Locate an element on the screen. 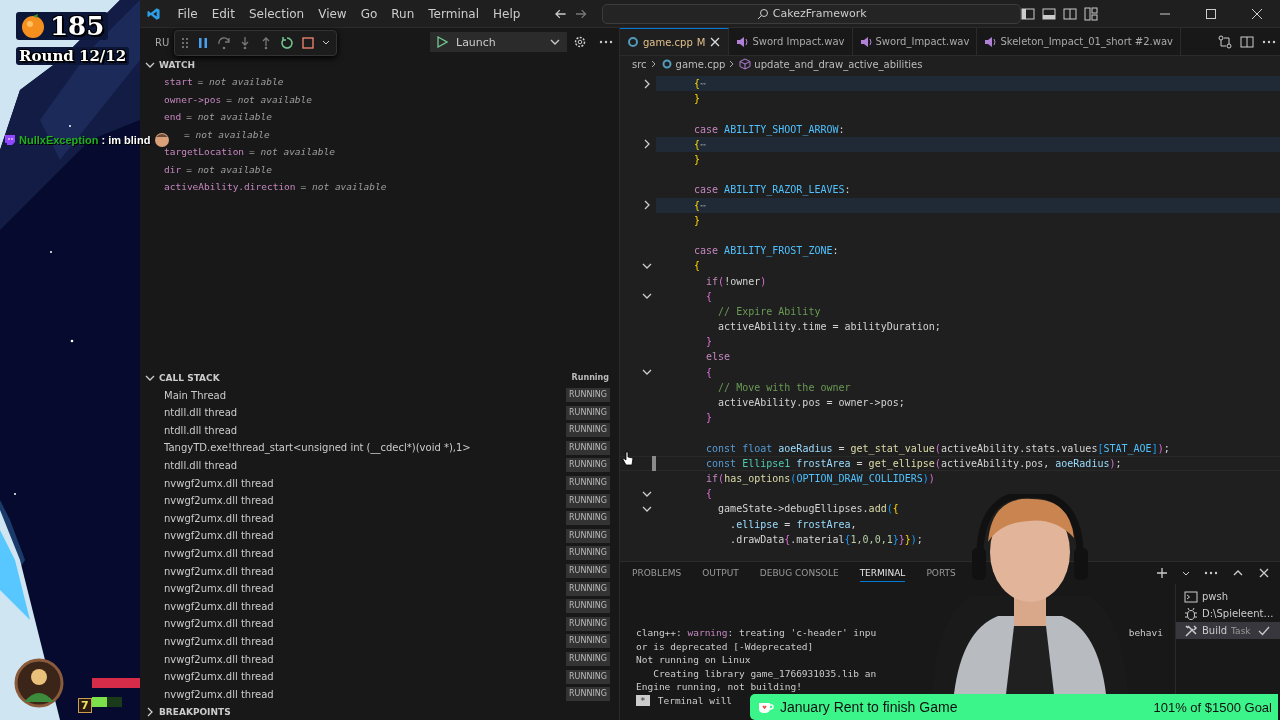 The image size is (1280, 720). code-line: const float aoeRadius = get_stat_value(activeAbility.stats.values[STAT_AOE]); is located at coordinates (937, 448).